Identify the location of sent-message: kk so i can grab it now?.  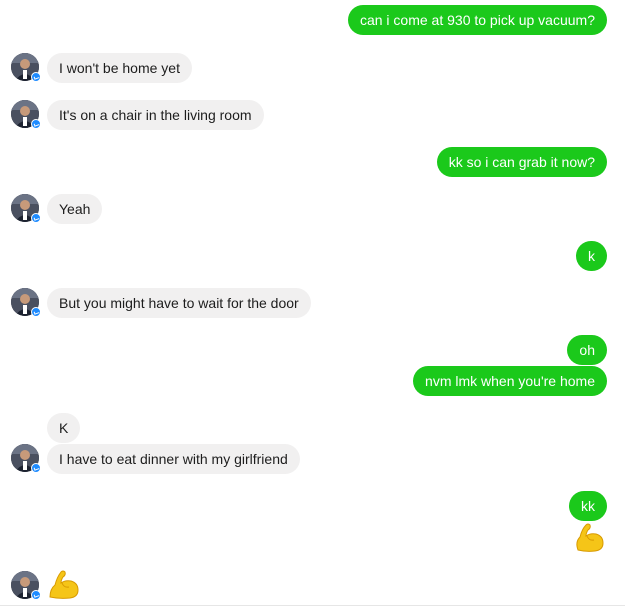
(521, 162).